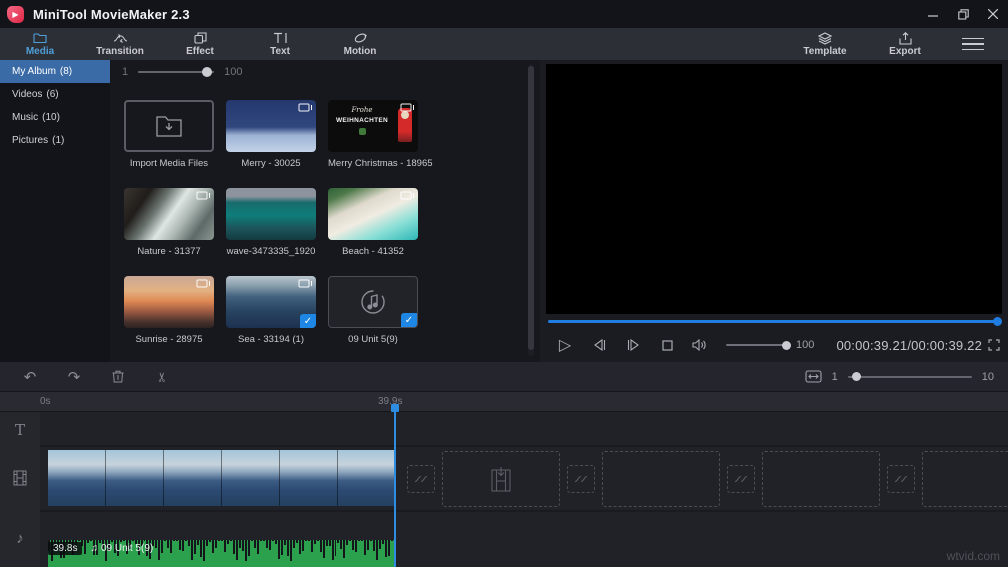 The image size is (1008, 567). Describe the element at coordinates (599, 345) in the screenshot. I see `previous-frame-button` at that location.